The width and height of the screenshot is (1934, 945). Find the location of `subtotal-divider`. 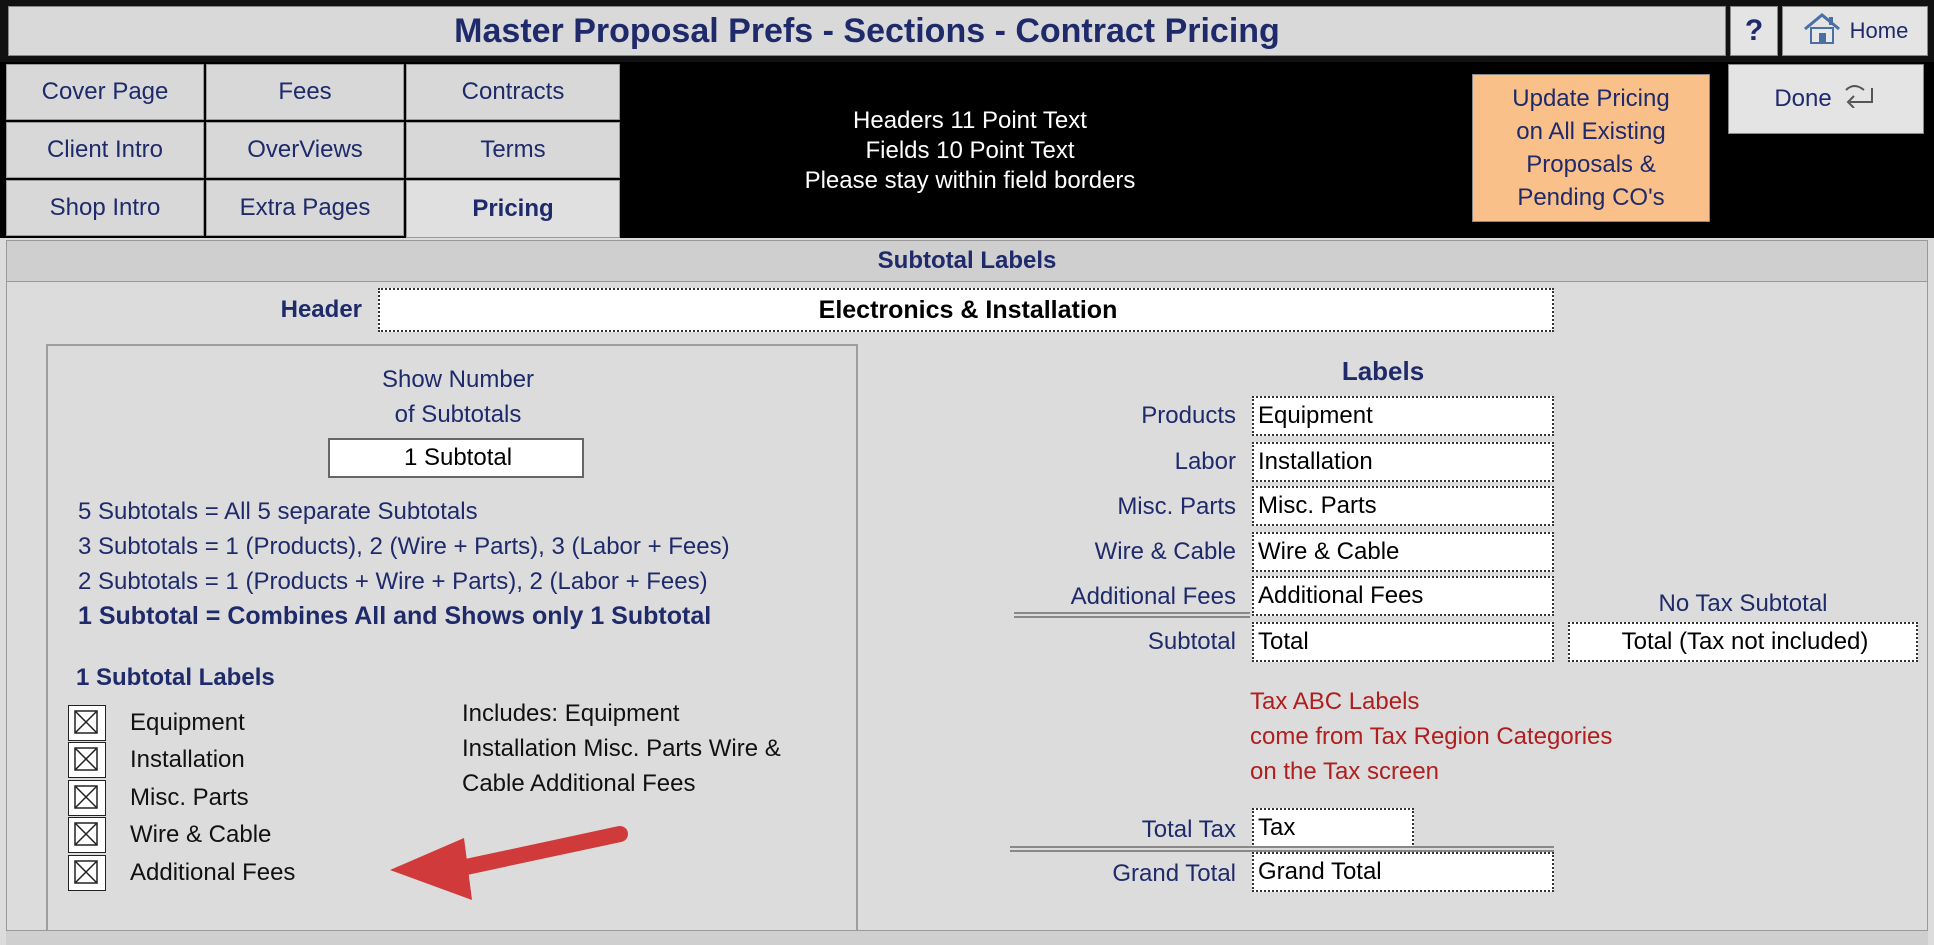

subtotal-divider is located at coordinates (1132, 615).